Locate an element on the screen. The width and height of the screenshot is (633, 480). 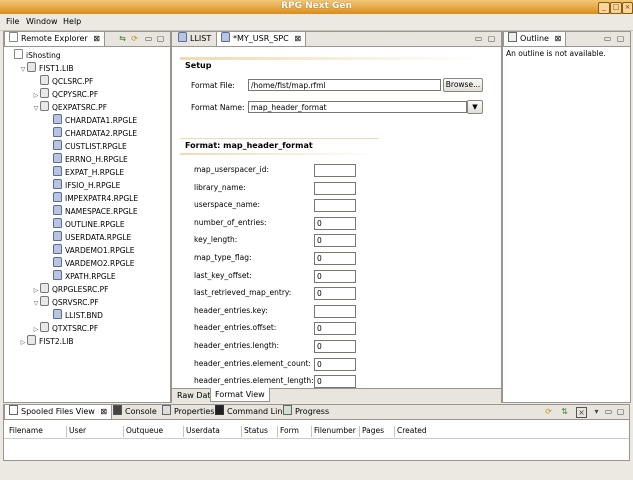
tree-item: ▽ QEXPATSRC.PF is located at coordinates (87, 107).